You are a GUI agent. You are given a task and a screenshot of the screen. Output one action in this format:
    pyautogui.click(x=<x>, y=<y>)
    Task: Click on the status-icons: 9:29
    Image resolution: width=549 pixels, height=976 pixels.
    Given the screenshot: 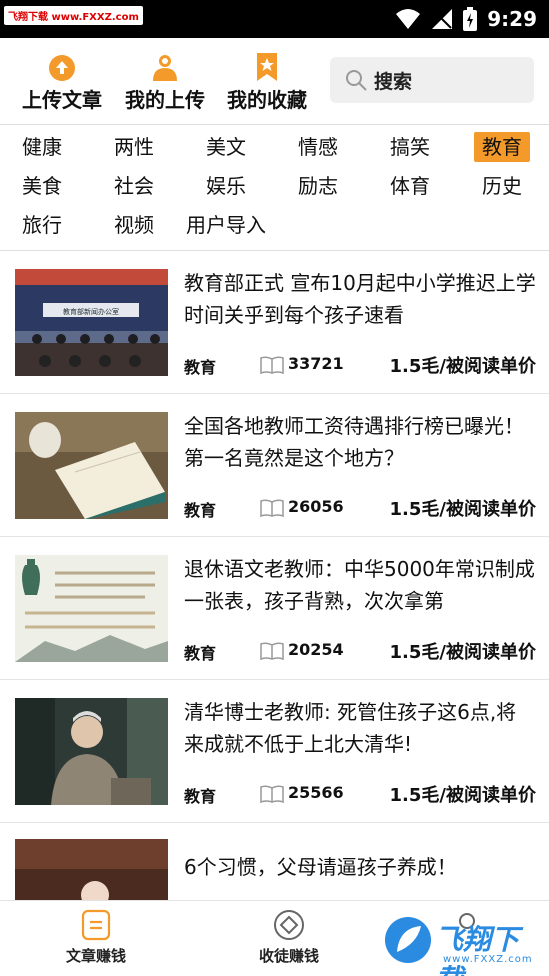 What is the action you would take?
    pyautogui.click(x=466, y=19)
    